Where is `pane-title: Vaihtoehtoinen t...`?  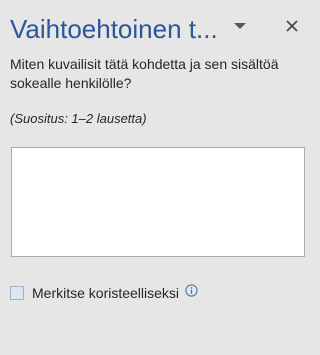 pane-title: Vaihtoehtoinen t... is located at coordinates (114, 29).